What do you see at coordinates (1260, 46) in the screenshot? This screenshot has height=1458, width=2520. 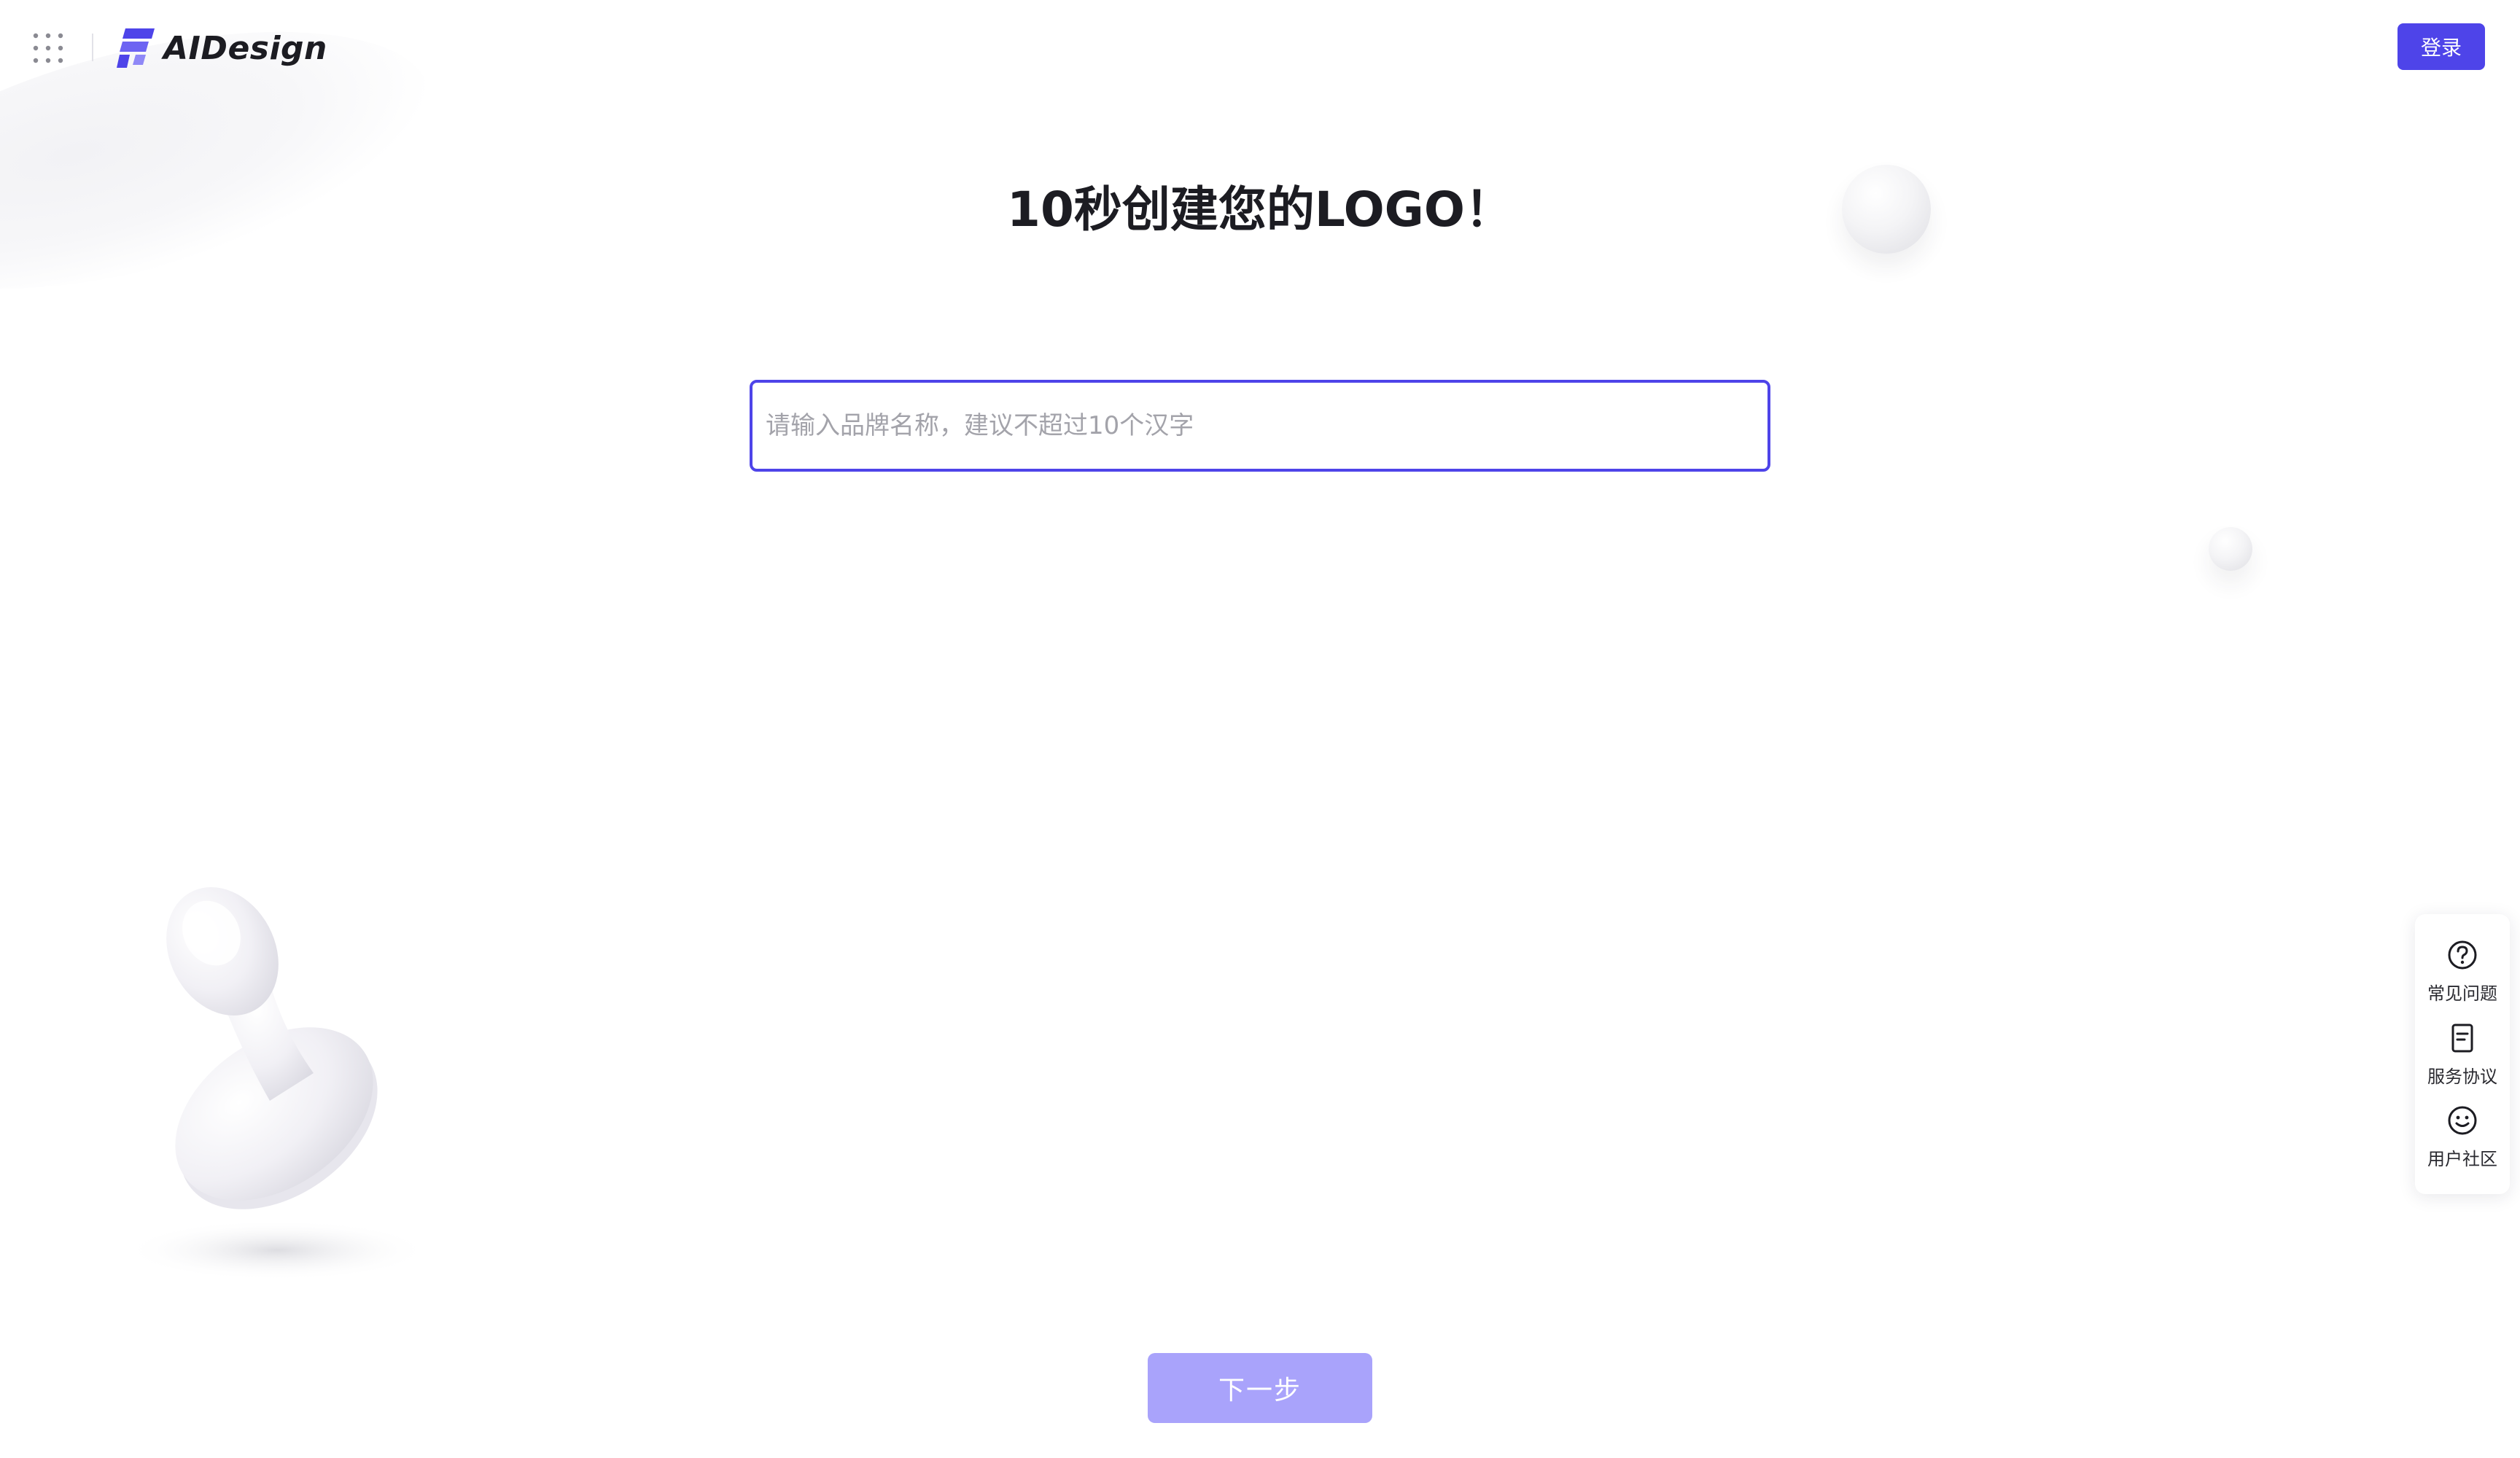 I see `top-header: AIDesign 登录` at bounding box center [1260, 46].